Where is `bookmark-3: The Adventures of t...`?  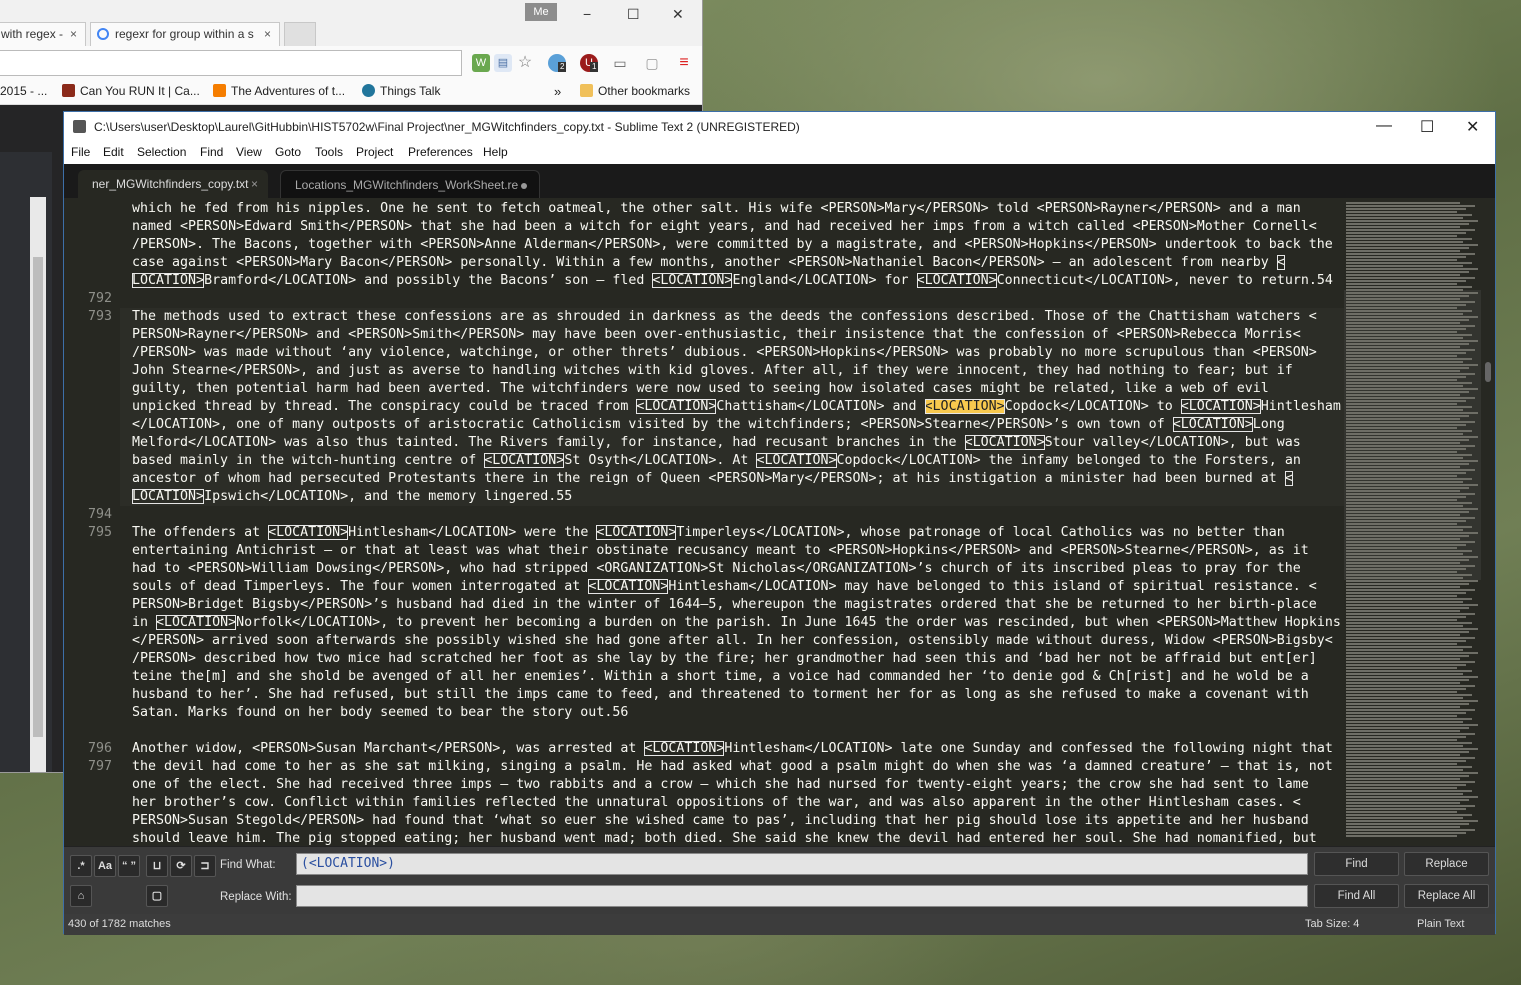
bookmark-3: The Adventures of t... is located at coordinates (279, 91).